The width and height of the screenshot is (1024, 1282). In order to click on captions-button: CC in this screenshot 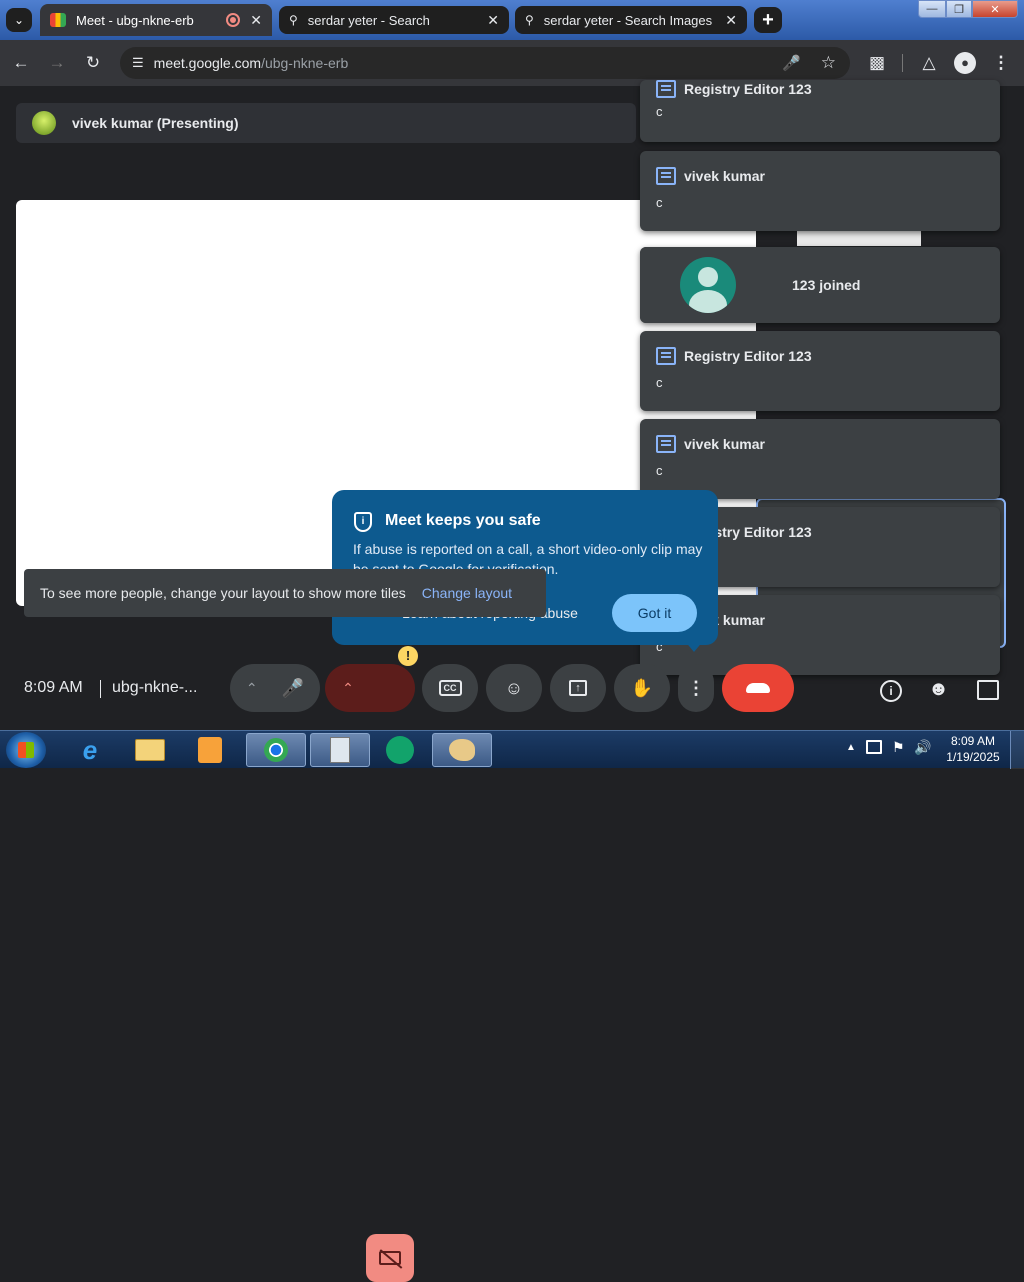, I will do `click(450, 688)`.